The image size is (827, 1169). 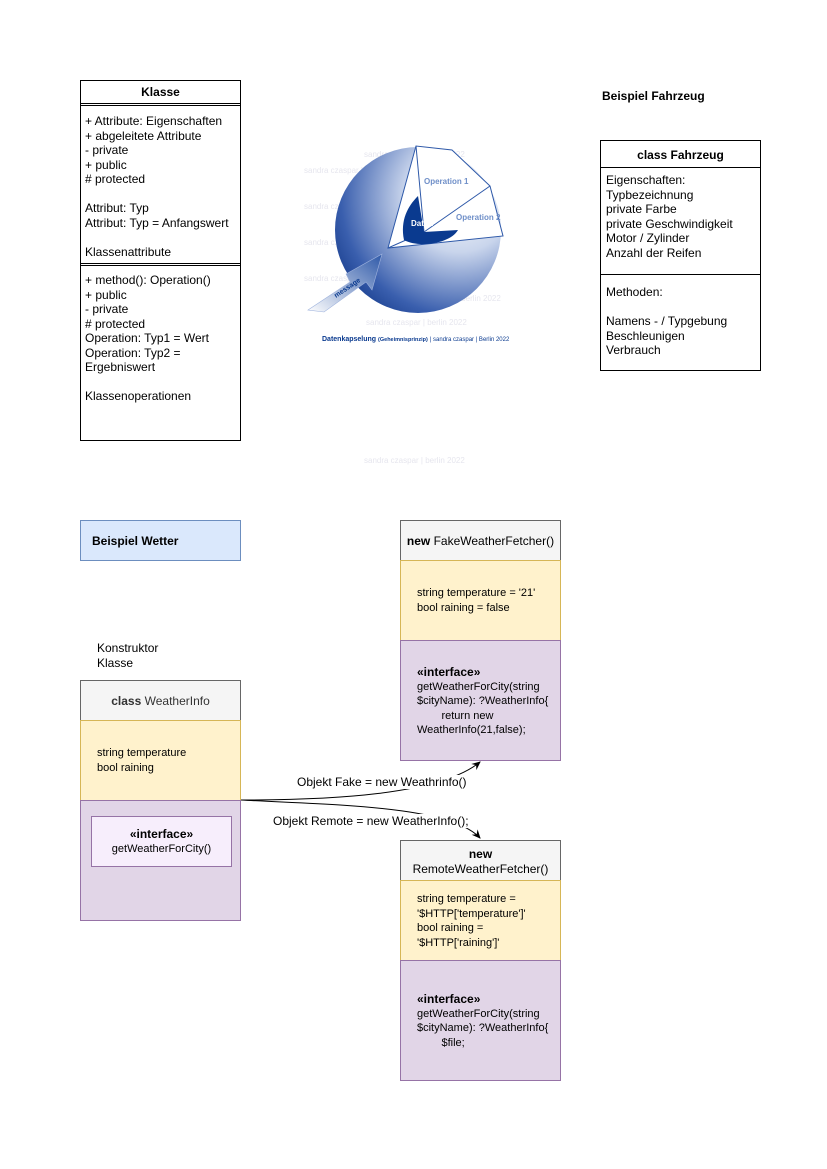 I want to click on konstruktor-line: Konstruktor, so click(x=128, y=648).